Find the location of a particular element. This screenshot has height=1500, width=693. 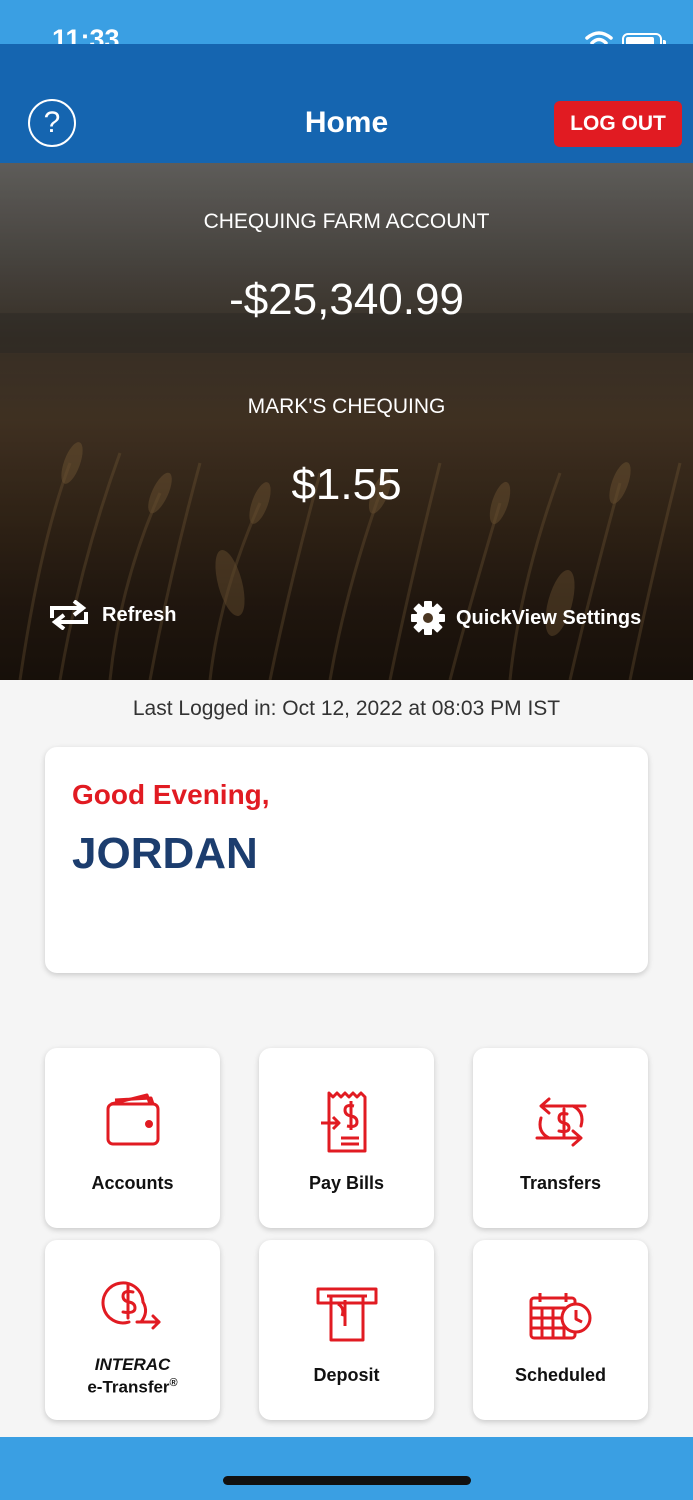

tile-label: Accounts is located at coordinates (132, 1183).